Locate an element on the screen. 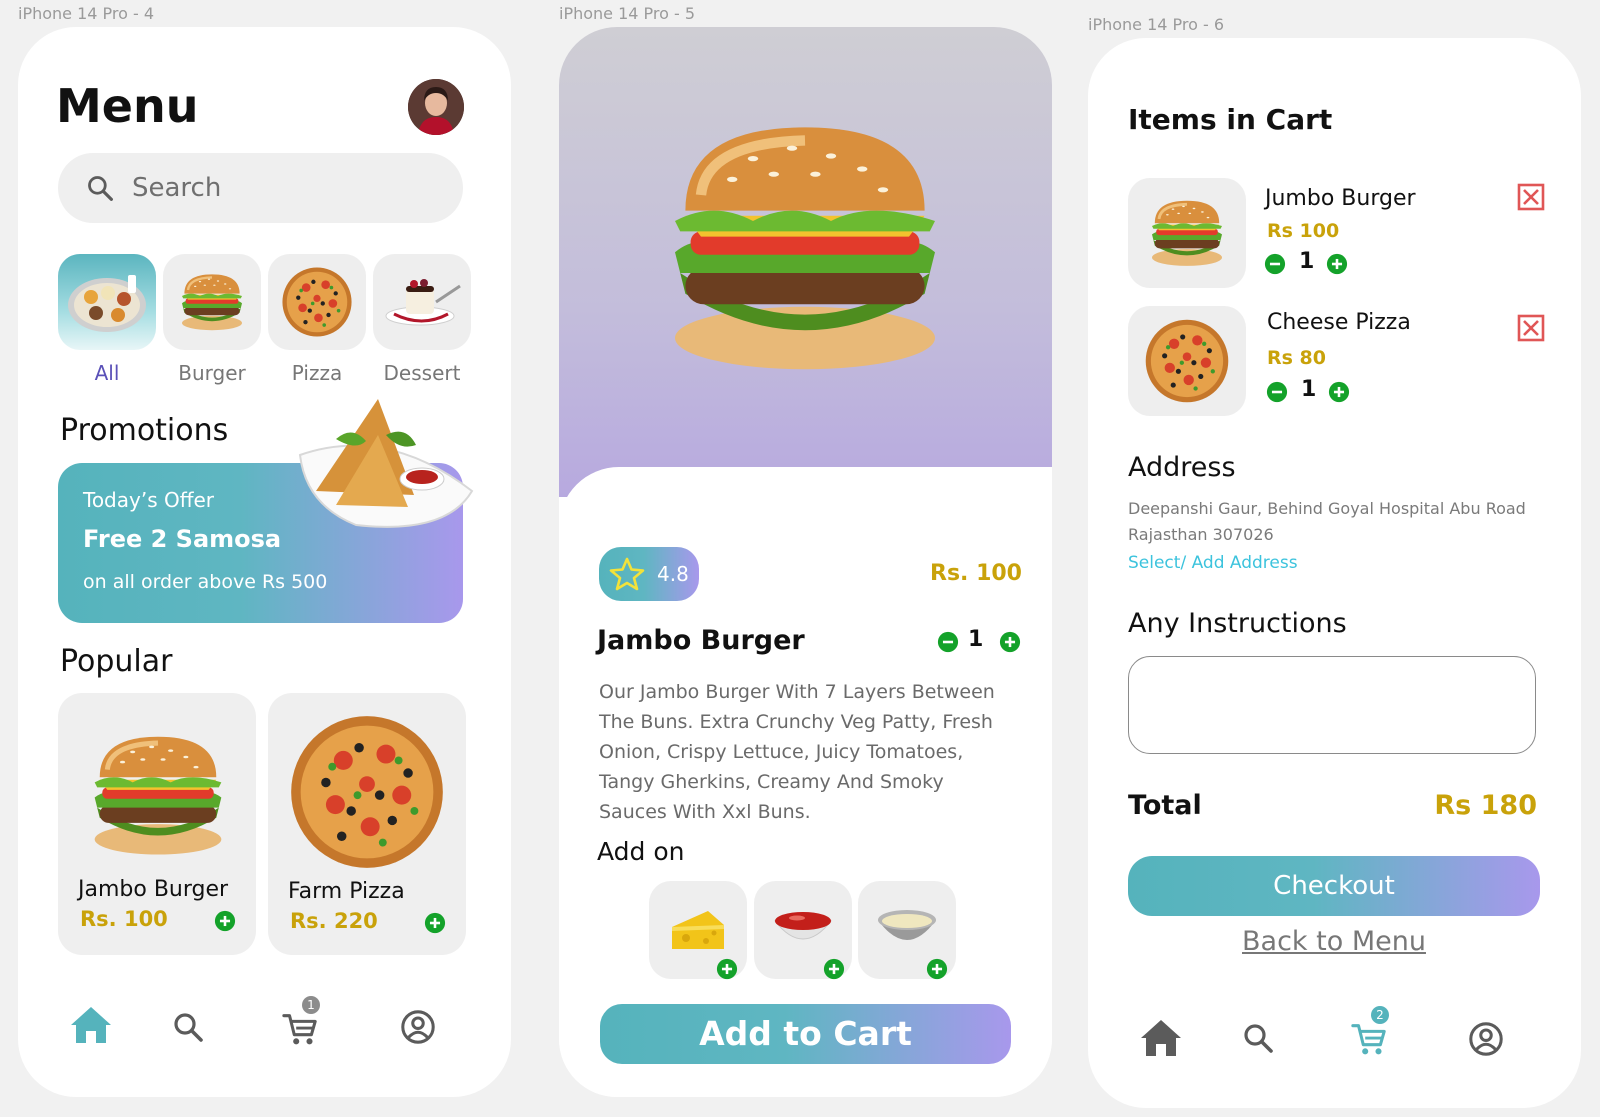 The height and width of the screenshot is (1117, 1600). rating-value: 4.8 is located at coordinates (673, 574).